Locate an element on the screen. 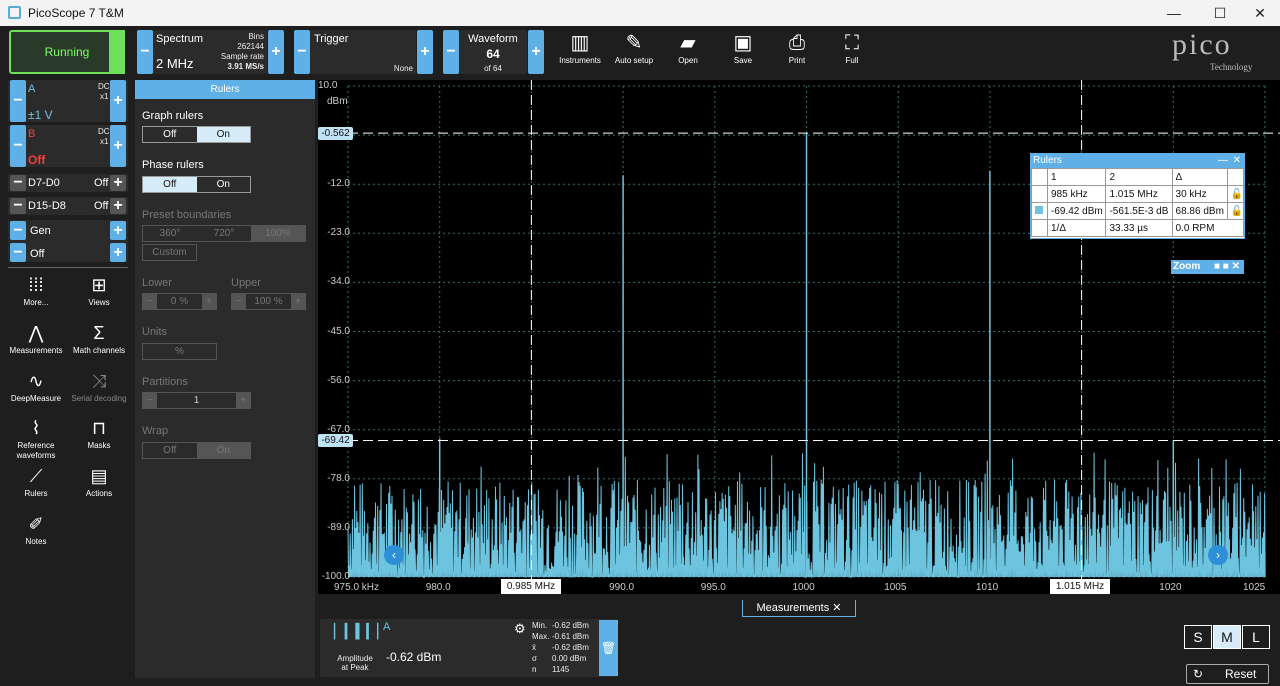  phase-rulers-toggle: Off On is located at coordinates (196, 184).